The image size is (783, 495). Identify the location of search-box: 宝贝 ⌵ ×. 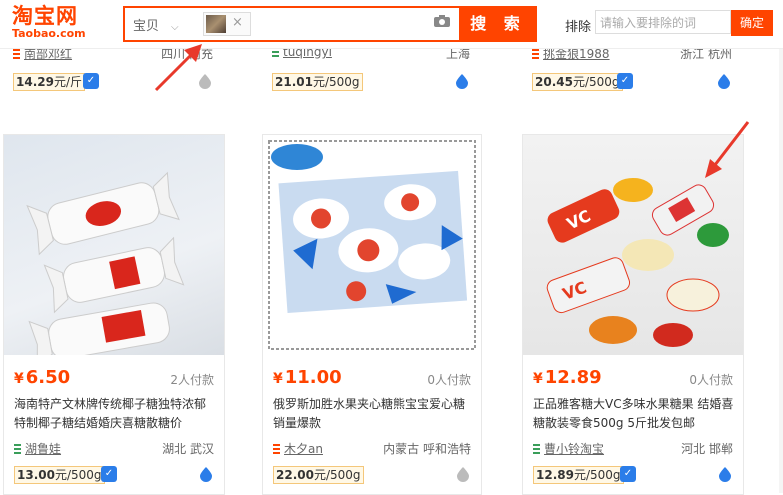
(292, 24).